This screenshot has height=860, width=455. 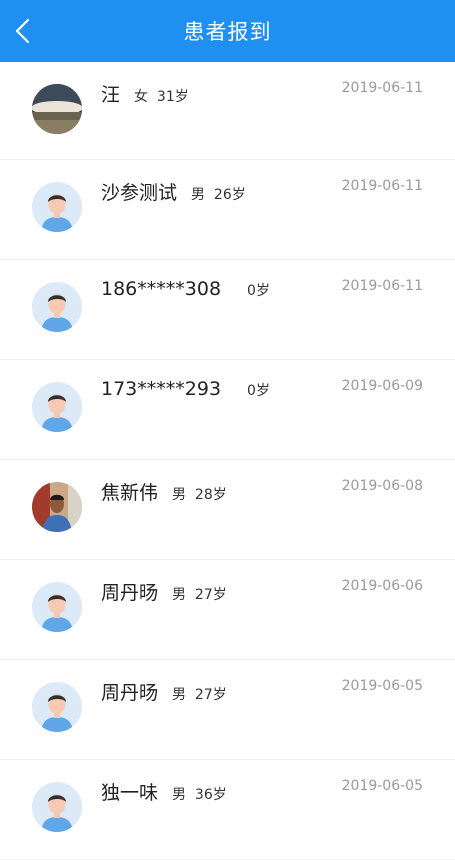 I want to click on patient-name-line: 173*****293 0岁, so click(x=185, y=389).